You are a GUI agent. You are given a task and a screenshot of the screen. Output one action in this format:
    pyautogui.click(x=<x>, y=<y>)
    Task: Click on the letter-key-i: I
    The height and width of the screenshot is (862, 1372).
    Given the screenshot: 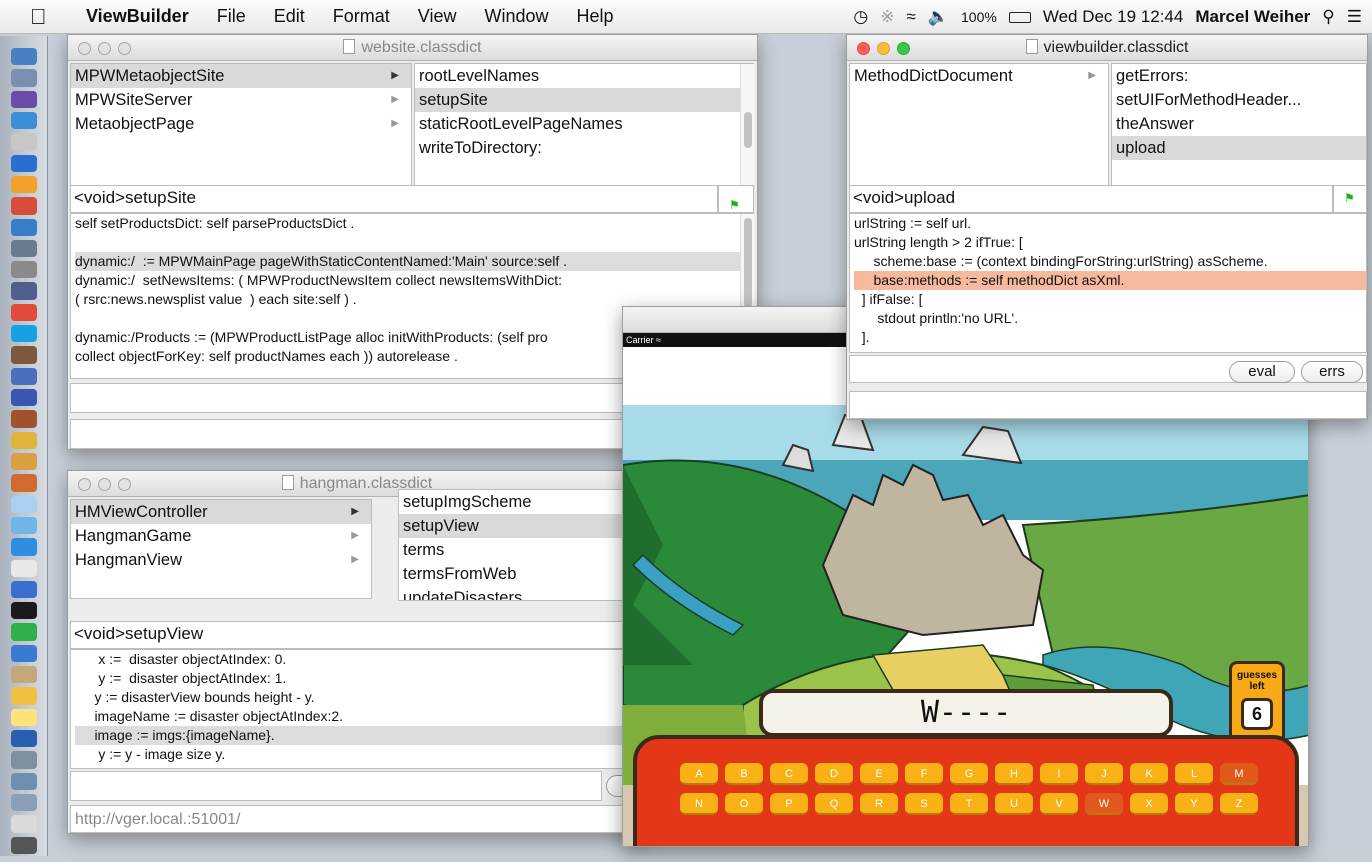 What is the action you would take?
    pyautogui.click(x=1059, y=774)
    